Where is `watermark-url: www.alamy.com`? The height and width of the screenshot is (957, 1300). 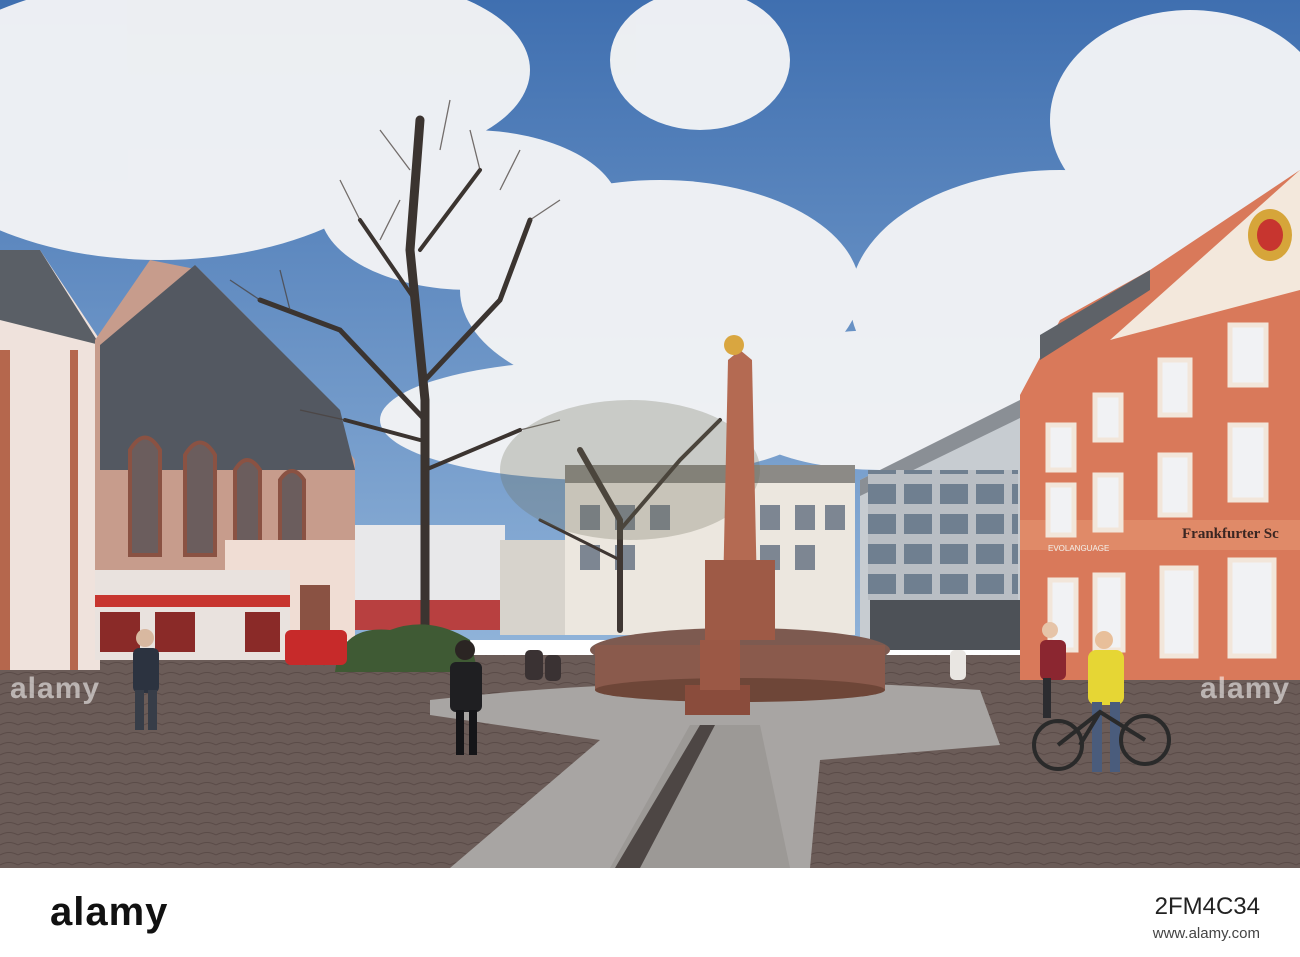
watermark-url: www.alamy.com is located at coordinates (1206, 933).